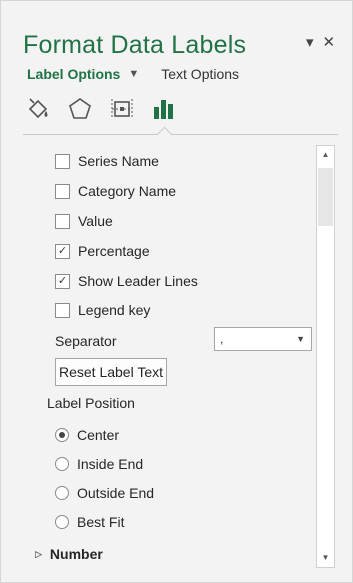 This screenshot has width=353, height=583. Describe the element at coordinates (76, 554) in the screenshot. I see `number-section-label: Number` at that location.